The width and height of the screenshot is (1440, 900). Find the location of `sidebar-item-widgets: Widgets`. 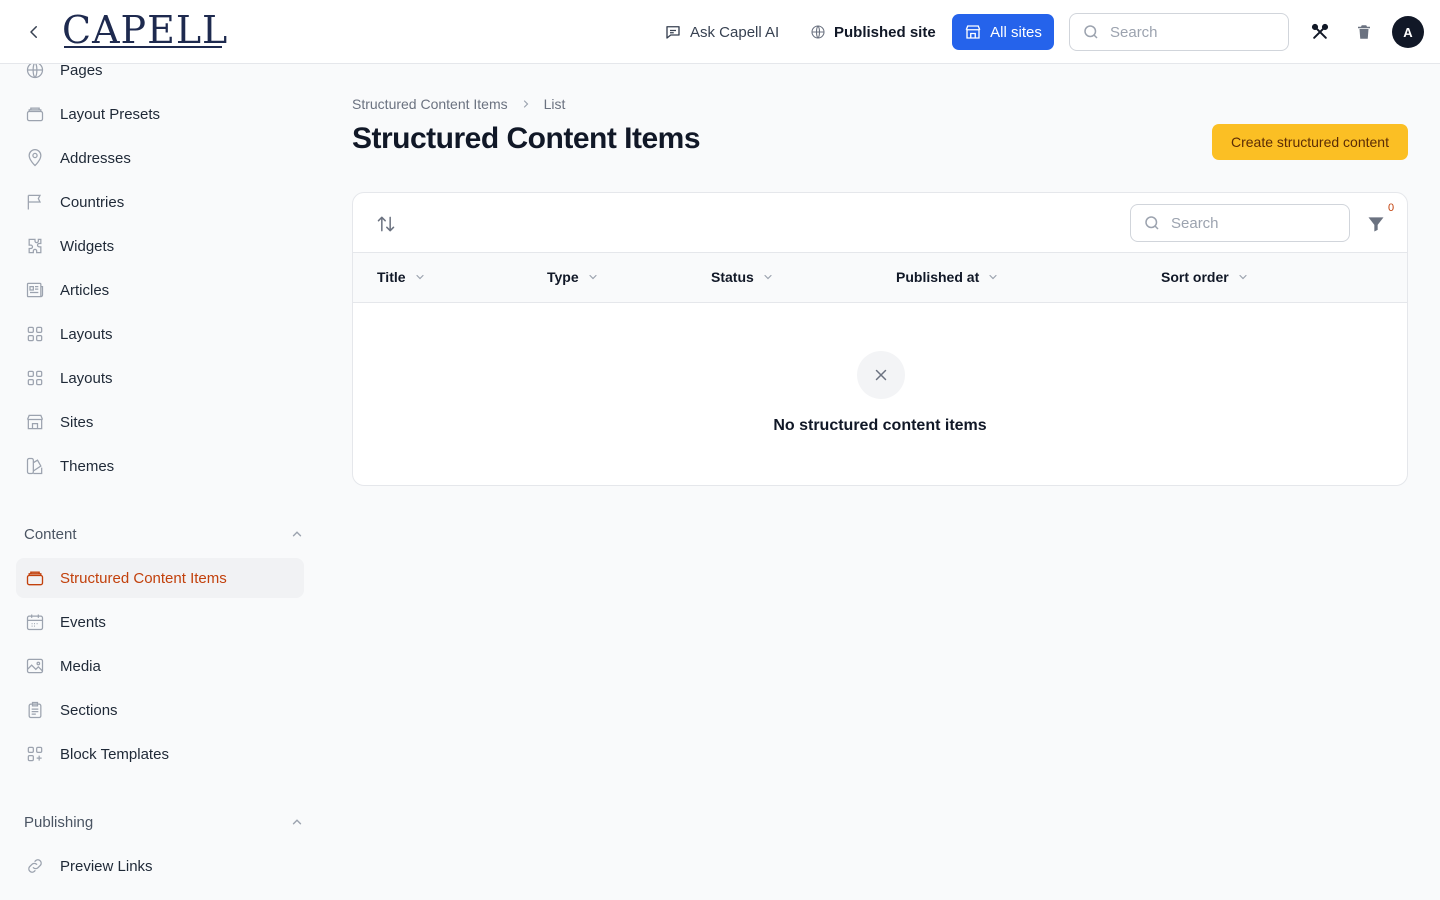

sidebar-item-widgets: Widgets is located at coordinates (160, 246).